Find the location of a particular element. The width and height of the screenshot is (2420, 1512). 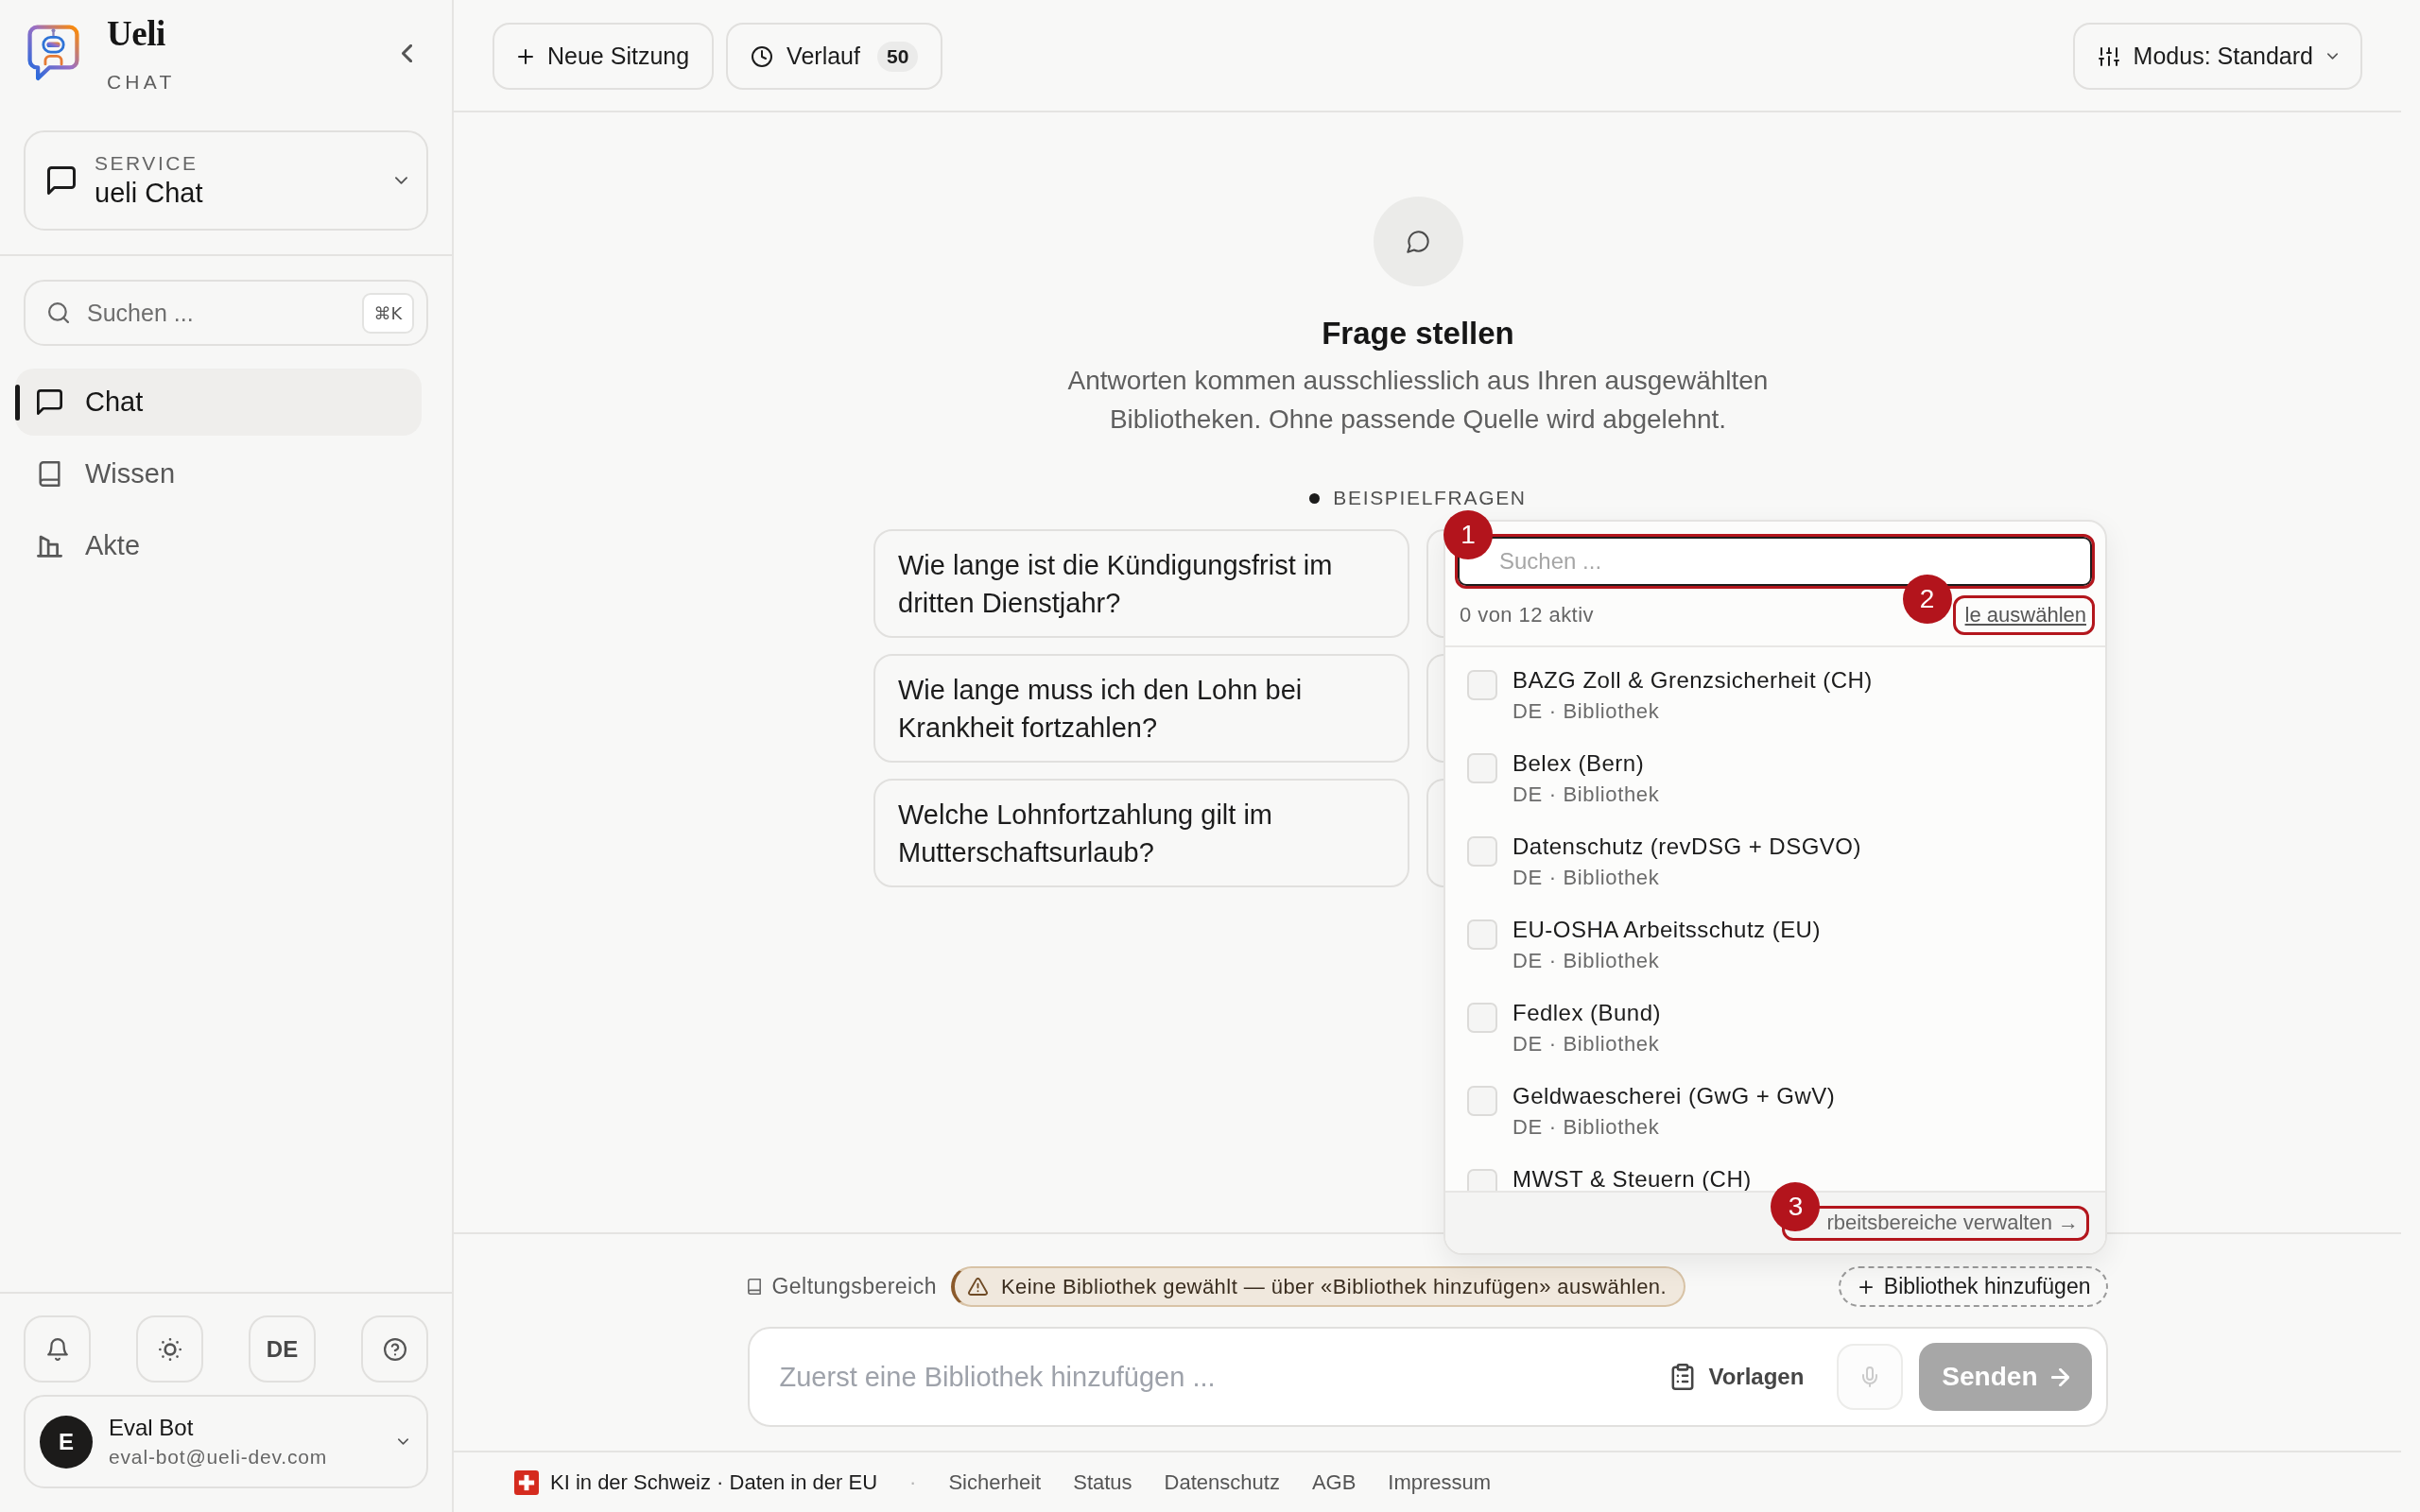

chevron-left-icon is located at coordinates (407, 53).